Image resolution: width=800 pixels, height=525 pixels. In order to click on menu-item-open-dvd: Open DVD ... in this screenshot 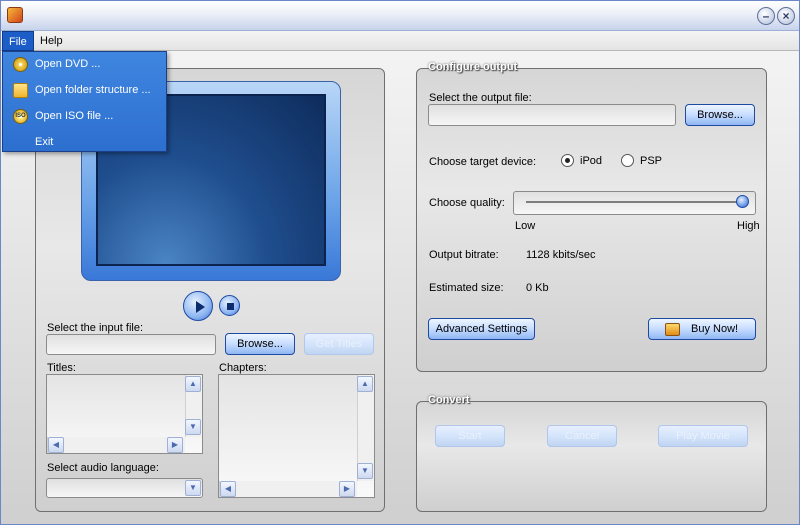, I will do `click(84, 64)`.